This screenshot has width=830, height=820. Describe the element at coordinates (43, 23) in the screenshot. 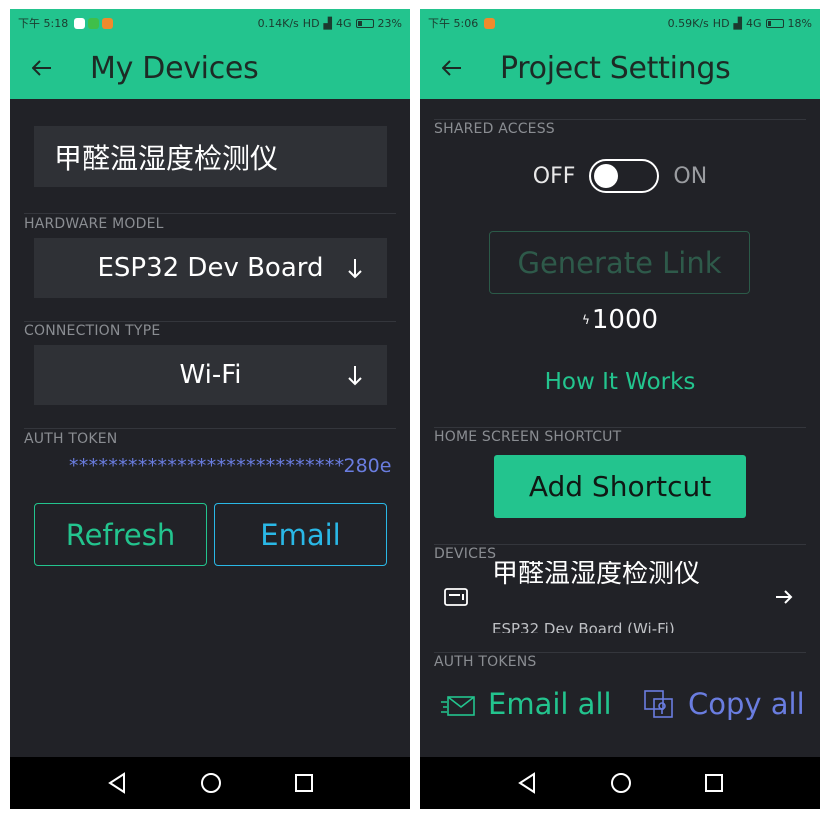

I see `status-time: 下午 5:18` at that location.